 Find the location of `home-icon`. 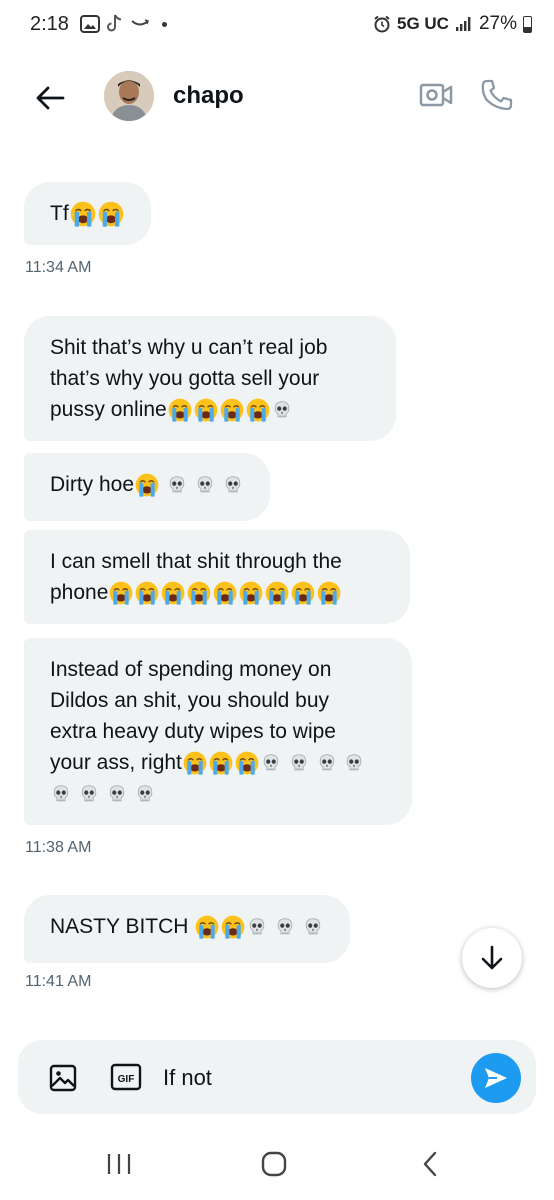

home-icon is located at coordinates (274, 1164).